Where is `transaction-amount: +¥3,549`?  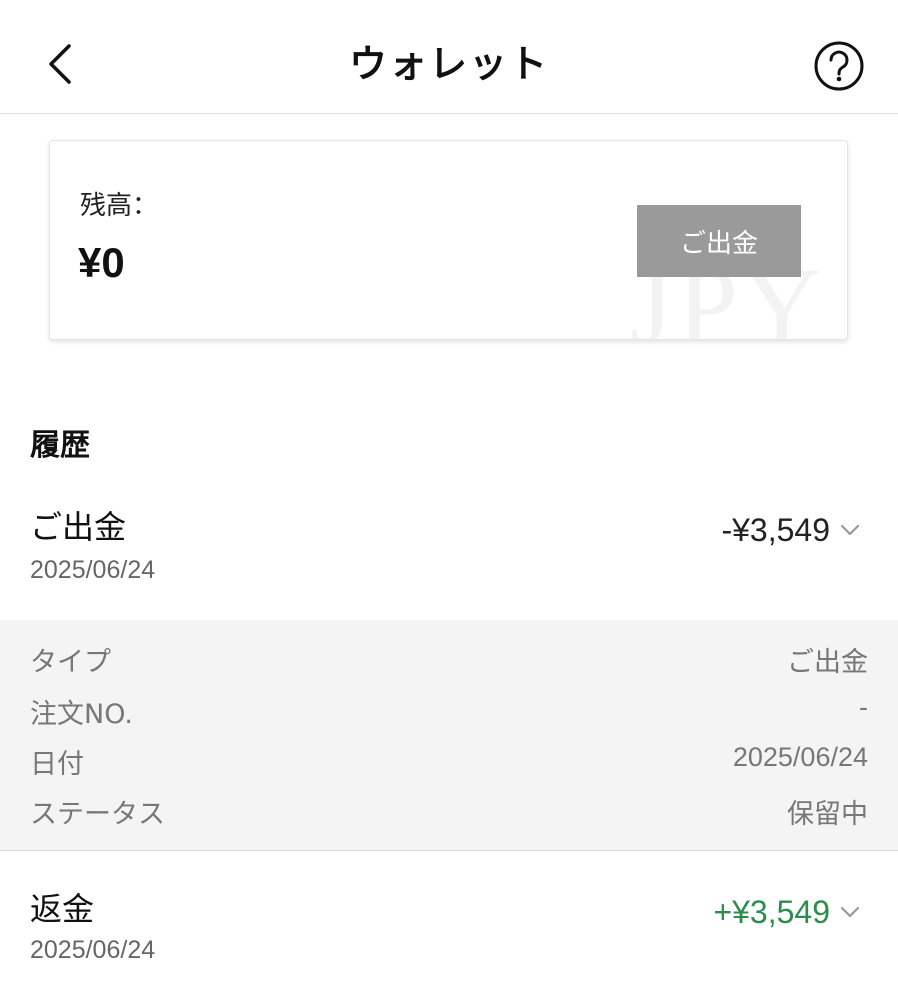 transaction-amount: +¥3,549 is located at coordinates (771, 912).